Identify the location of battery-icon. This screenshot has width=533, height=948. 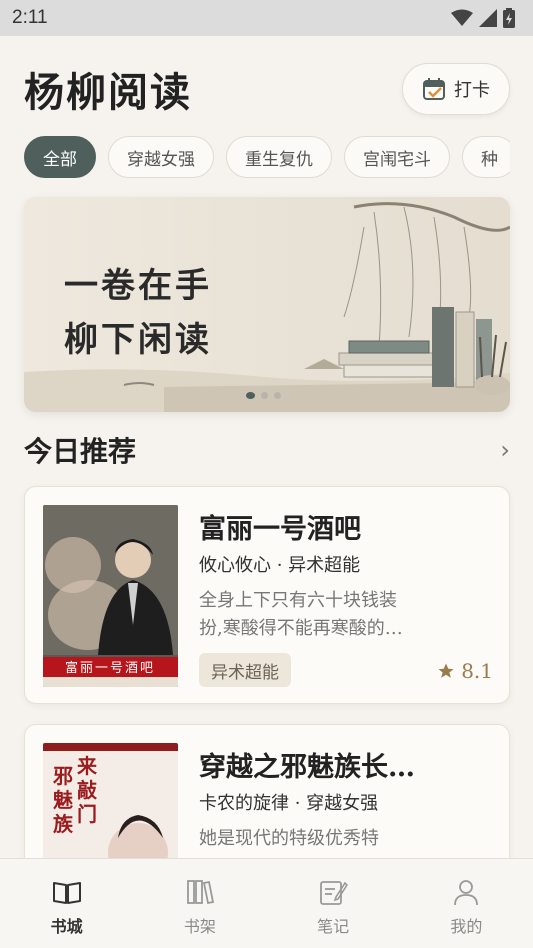
(509, 18).